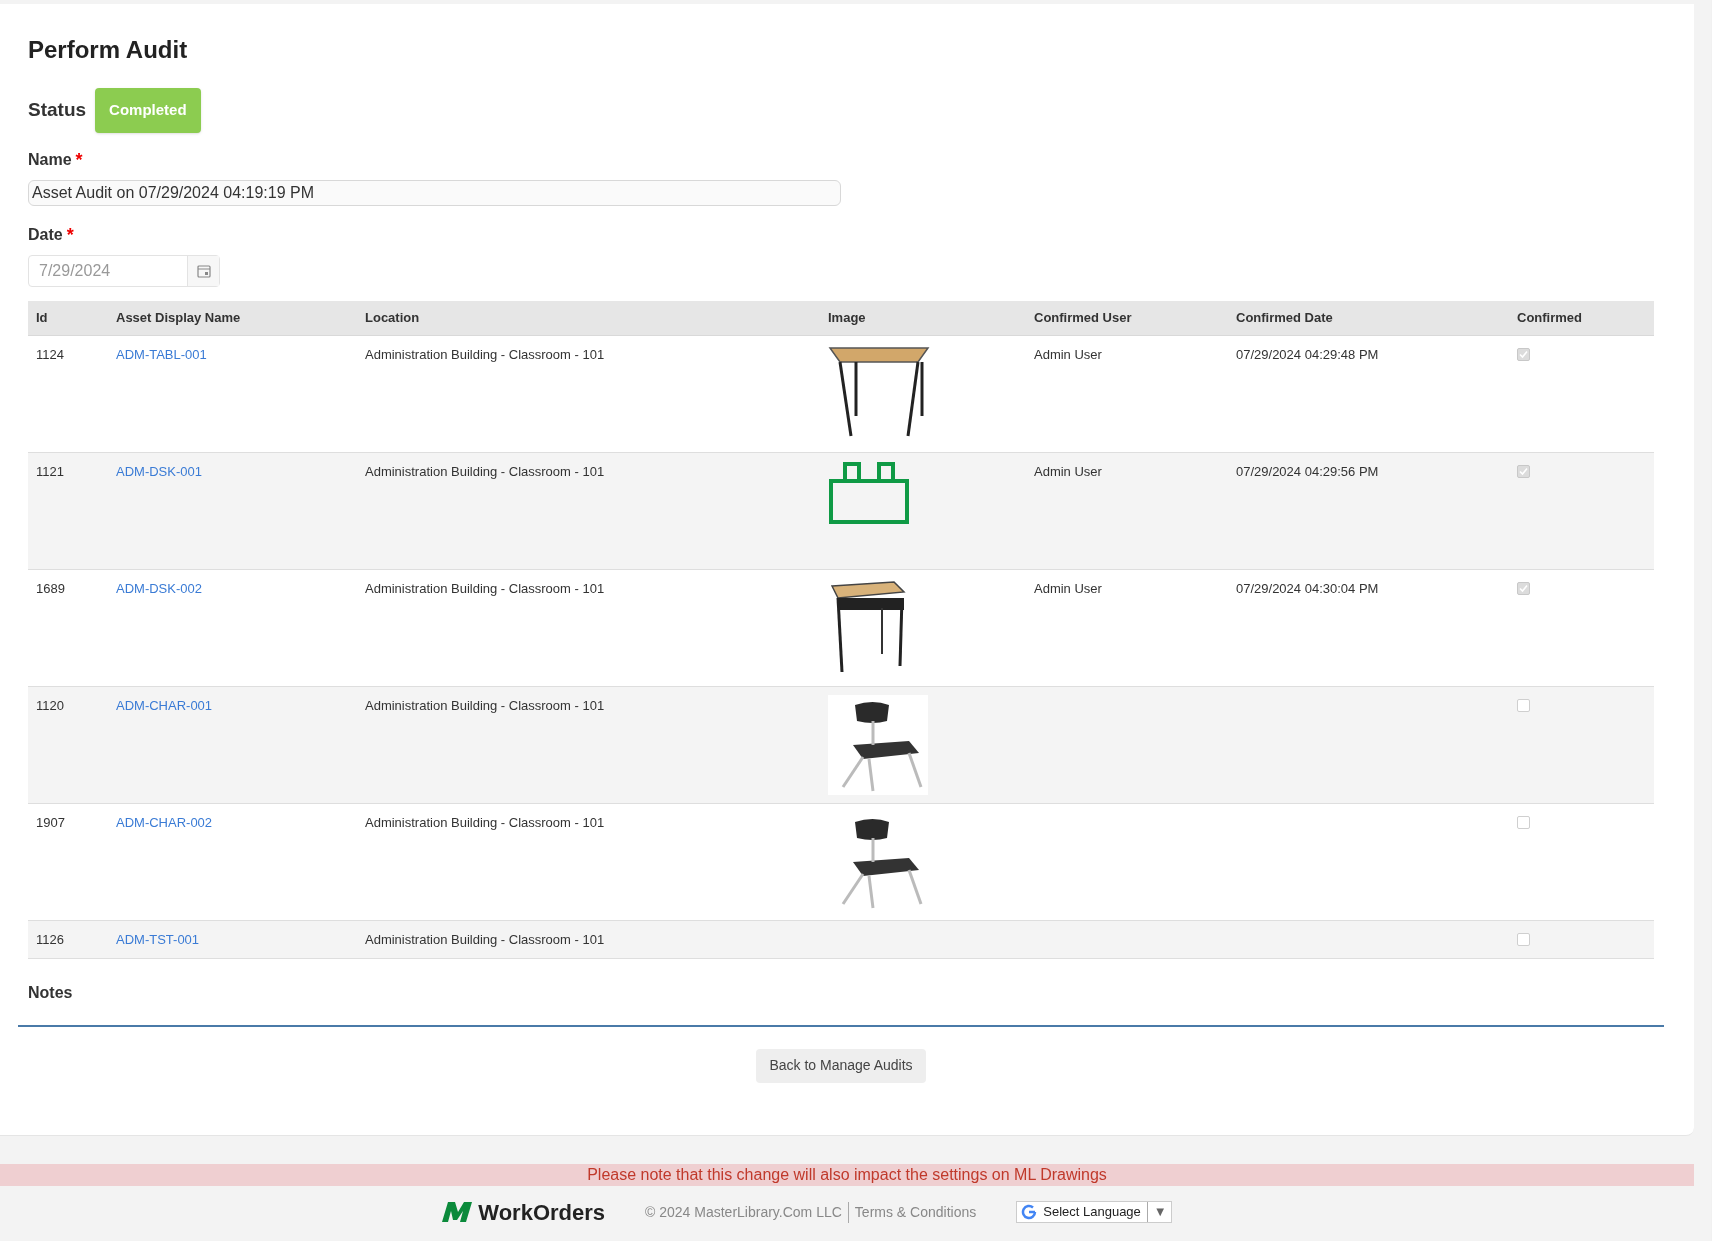  What do you see at coordinates (159, 588) in the screenshot?
I see `asset-link: ADM-DSK-002` at bounding box center [159, 588].